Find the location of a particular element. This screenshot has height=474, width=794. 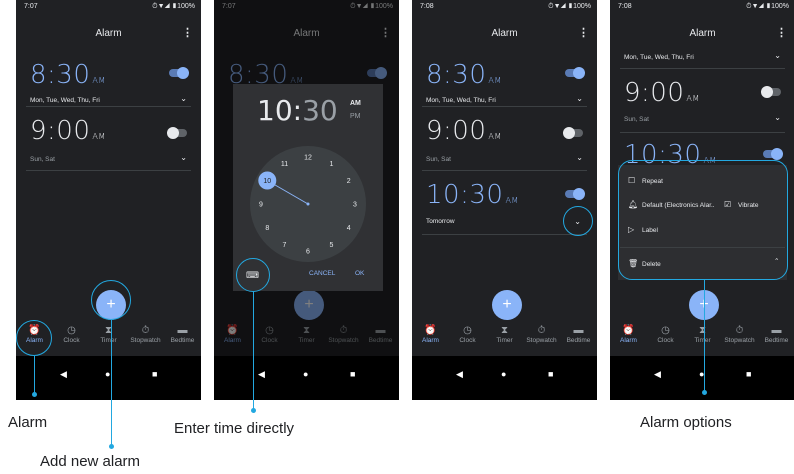

dial-center is located at coordinates (308, 204).